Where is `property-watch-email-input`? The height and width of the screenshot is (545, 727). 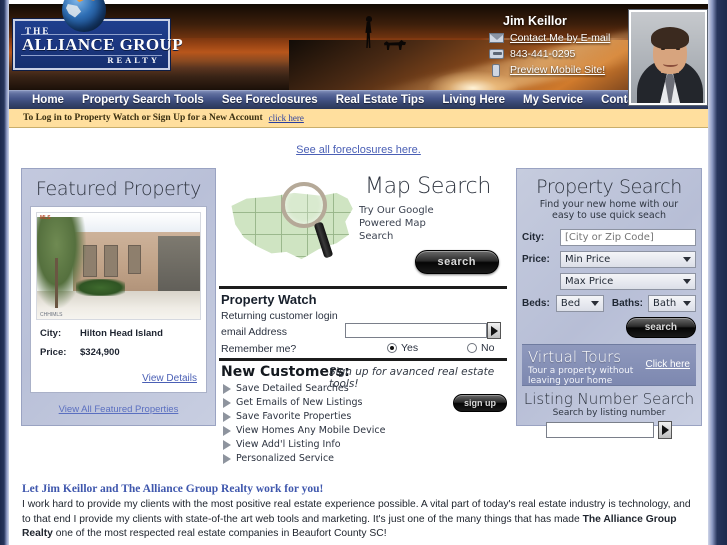 property-watch-email-input is located at coordinates (416, 330).